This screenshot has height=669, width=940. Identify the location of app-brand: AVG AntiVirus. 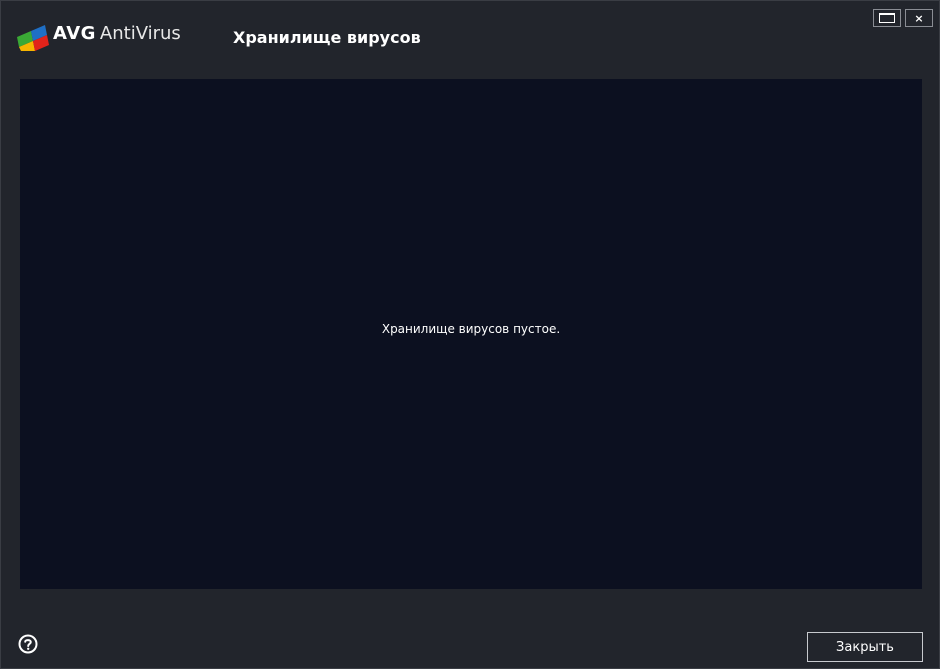
(117, 33).